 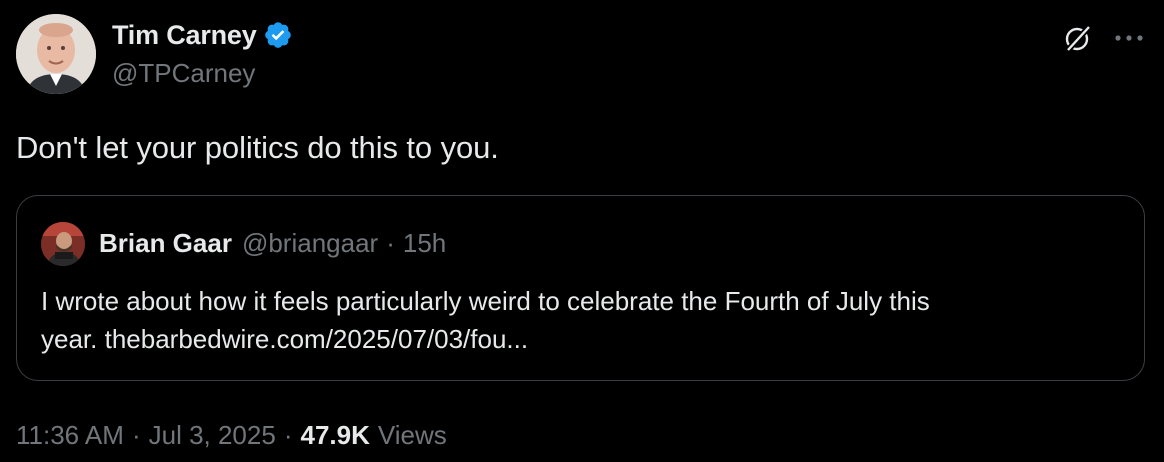 What do you see at coordinates (56, 54) in the screenshot?
I see `author-avatar` at bounding box center [56, 54].